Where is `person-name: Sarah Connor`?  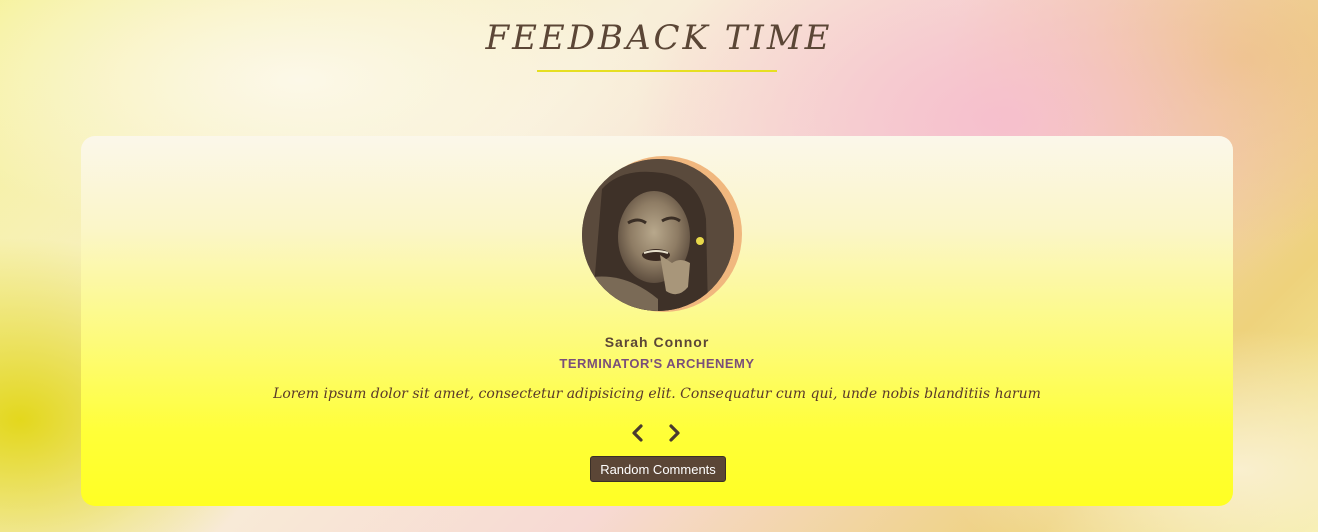 person-name: Sarah Connor is located at coordinates (657, 342).